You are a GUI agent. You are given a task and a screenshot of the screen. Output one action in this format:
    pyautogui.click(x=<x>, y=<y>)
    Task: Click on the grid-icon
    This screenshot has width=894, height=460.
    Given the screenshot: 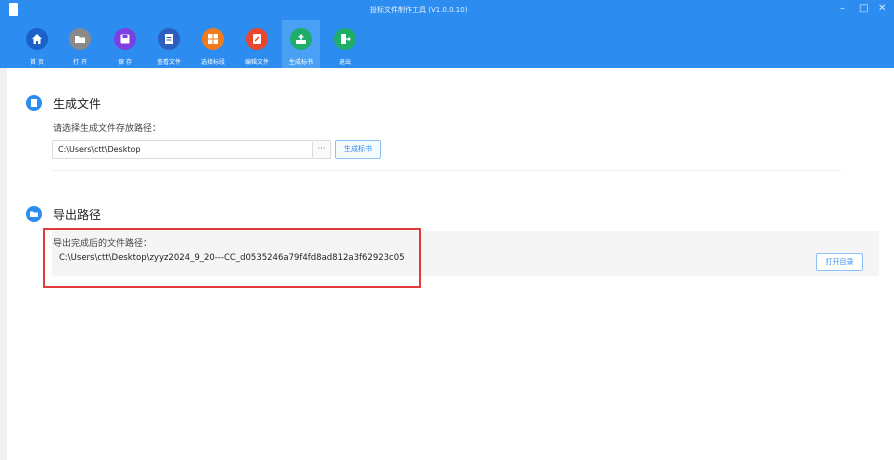 What is the action you would take?
    pyautogui.click(x=213, y=39)
    